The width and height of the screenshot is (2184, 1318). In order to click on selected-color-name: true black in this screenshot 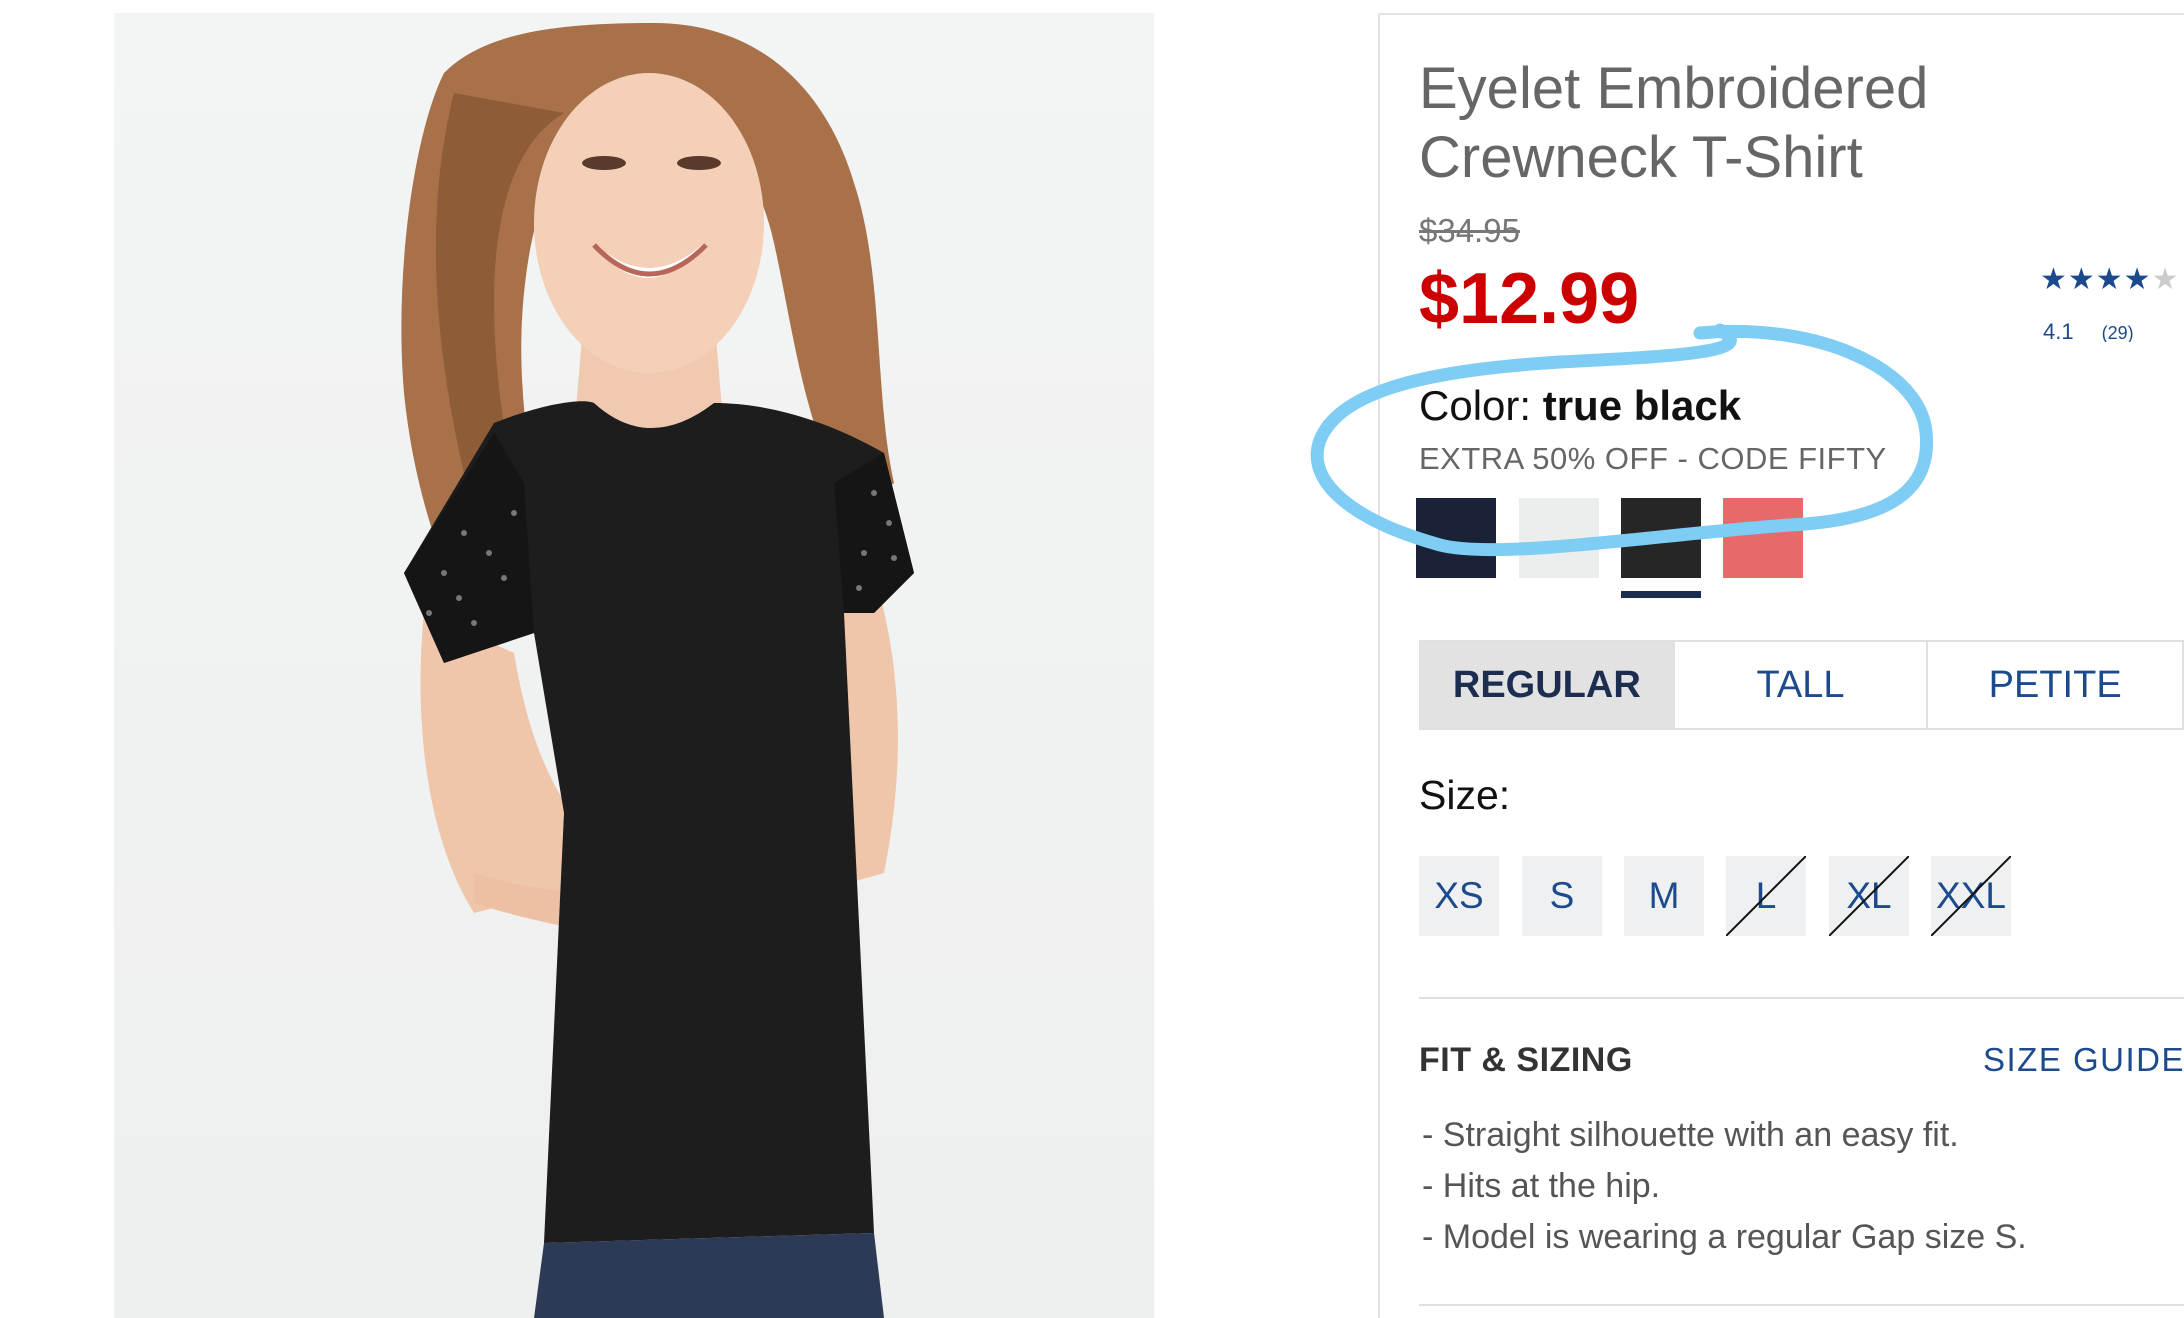, I will do `click(1642, 405)`.